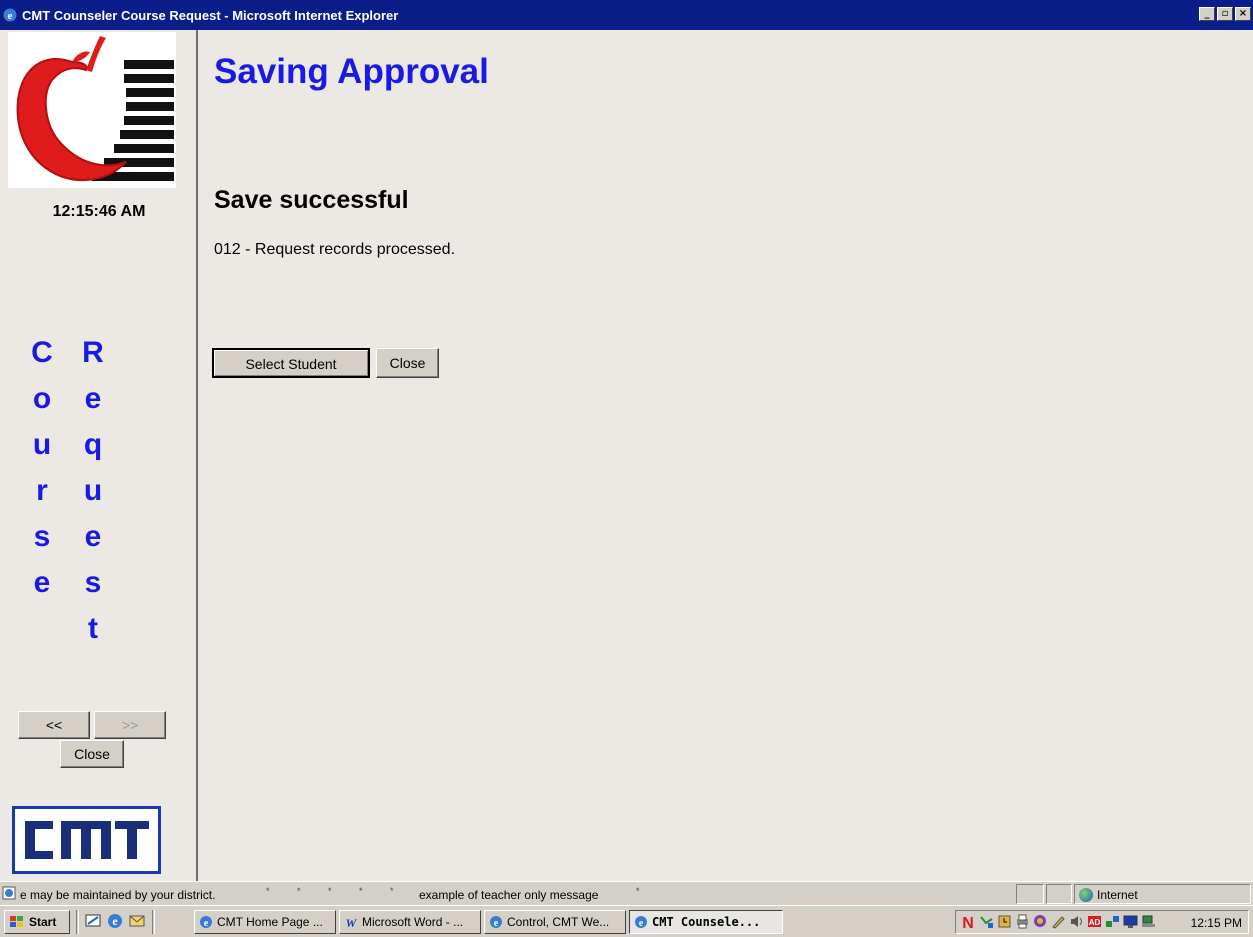 This screenshot has height=937, width=1253. What do you see at coordinates (137, 921) in the screenshot?
I see `outlook-icon` at bounding box center [137, 921].